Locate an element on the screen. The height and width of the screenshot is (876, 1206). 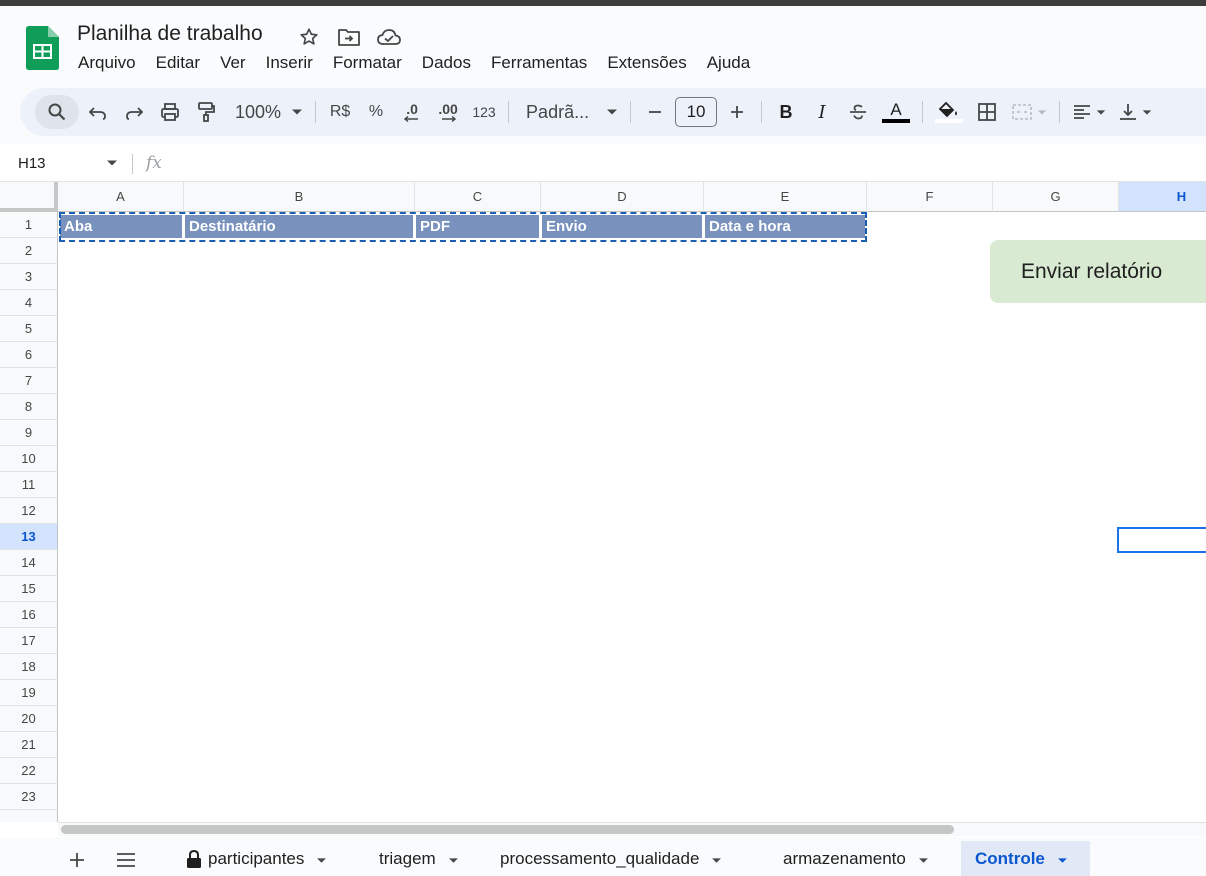
cell-a1: Aba is located at coordinates (121, 226).